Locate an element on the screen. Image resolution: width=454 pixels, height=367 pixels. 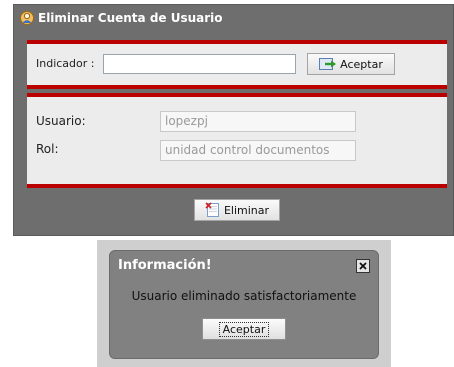
dialog-message: Usuario eliminado satisfactoriamente is located at coordinates (244, 296).